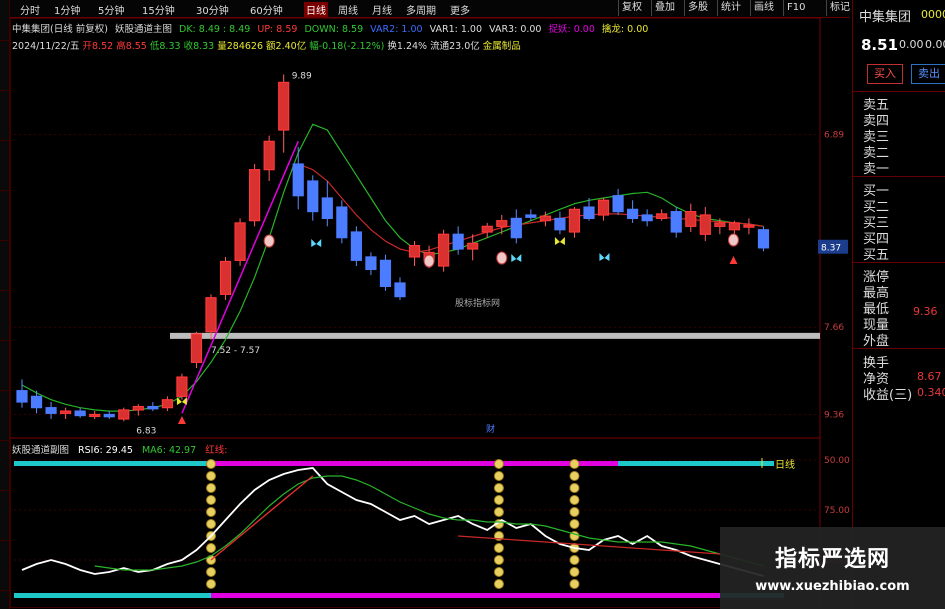 The image size is (945, 609). What do you see at coordinates (407, 46) in the screenshot?
I see `bar-turnover: 换1.24%` at bounding box center [407, 46].